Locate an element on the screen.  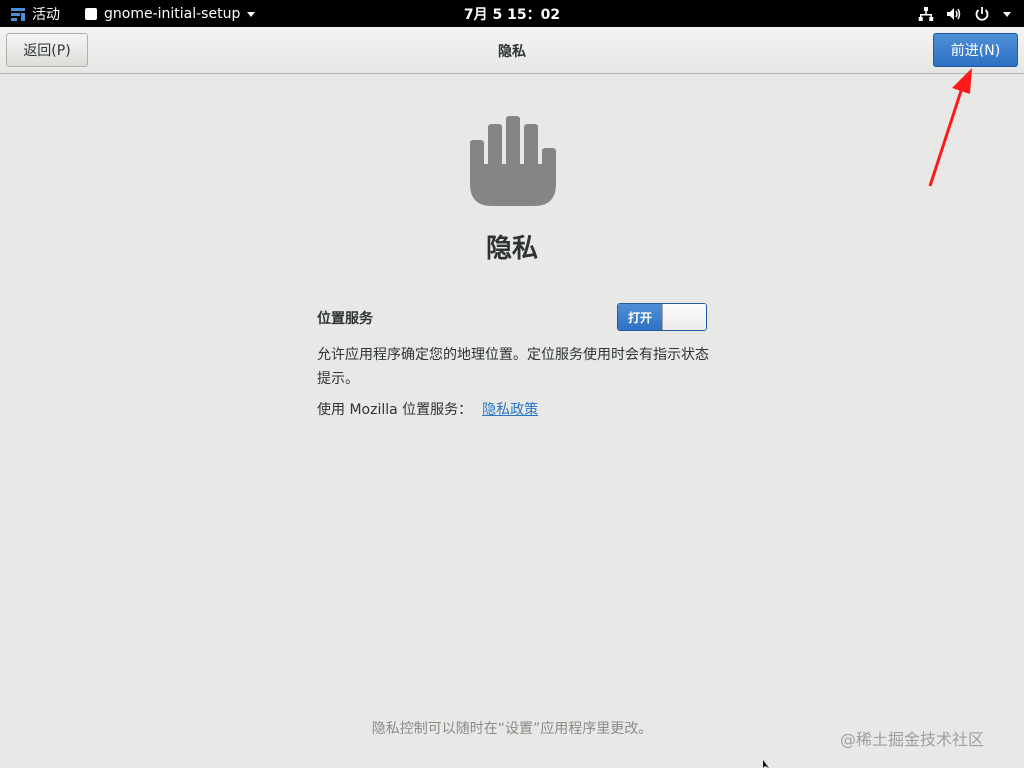
mozilla-service-text: 使用 Mozilla 位置服务： is located at coordinates (395, 410).